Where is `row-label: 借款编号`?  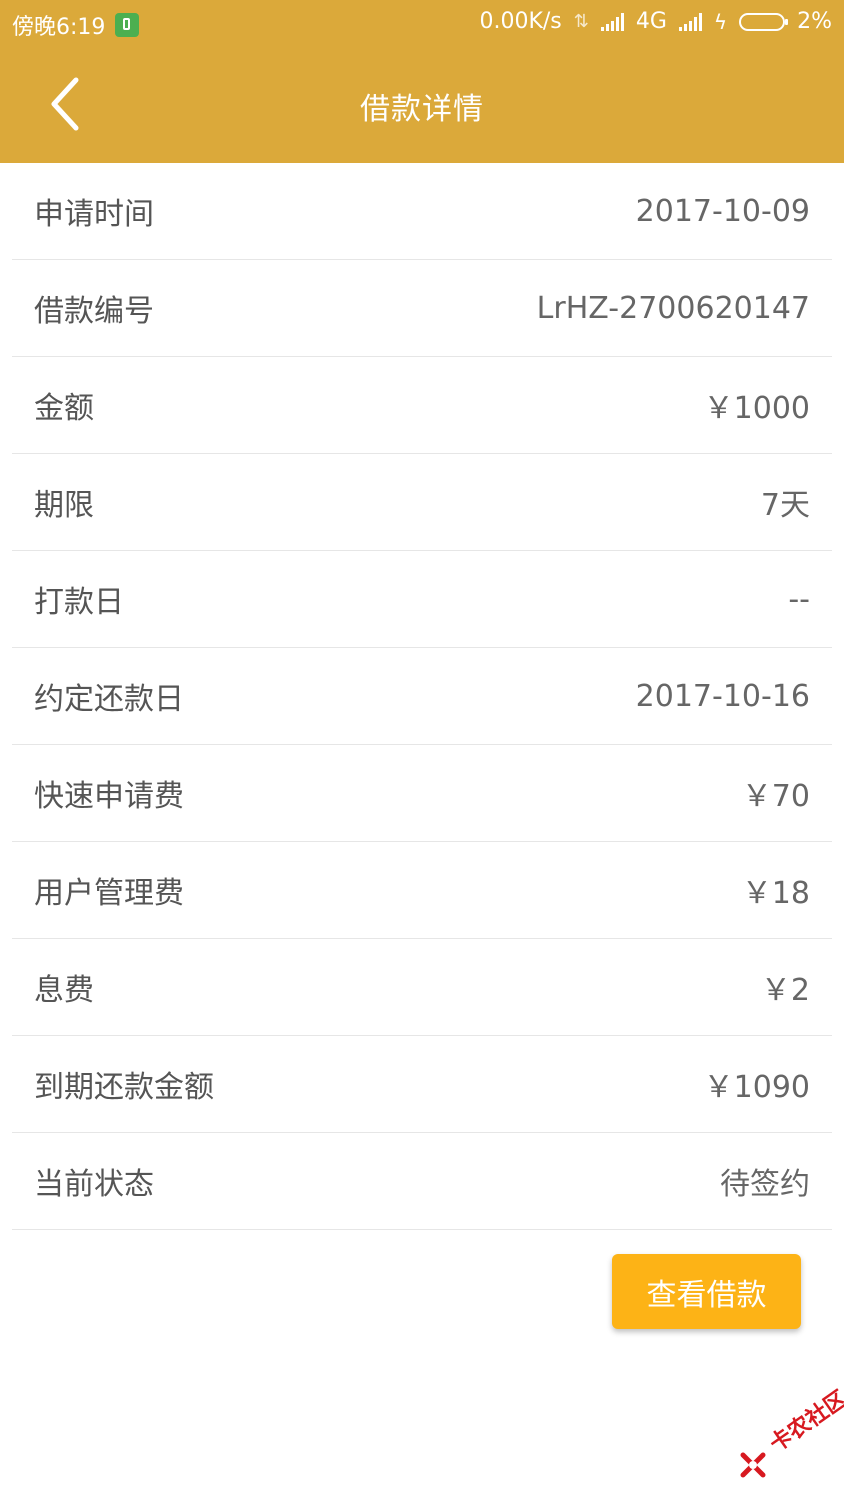 row-label: 借款编号 is located at coordinates (94, 311).